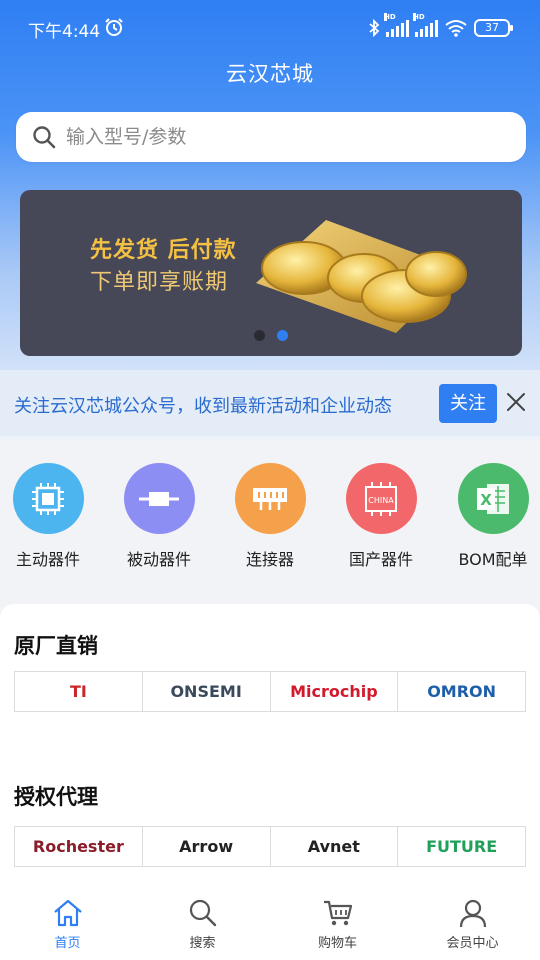  Describe the element at coordinates (516, 402) in the screenshot. I see `close-icon` at that location.